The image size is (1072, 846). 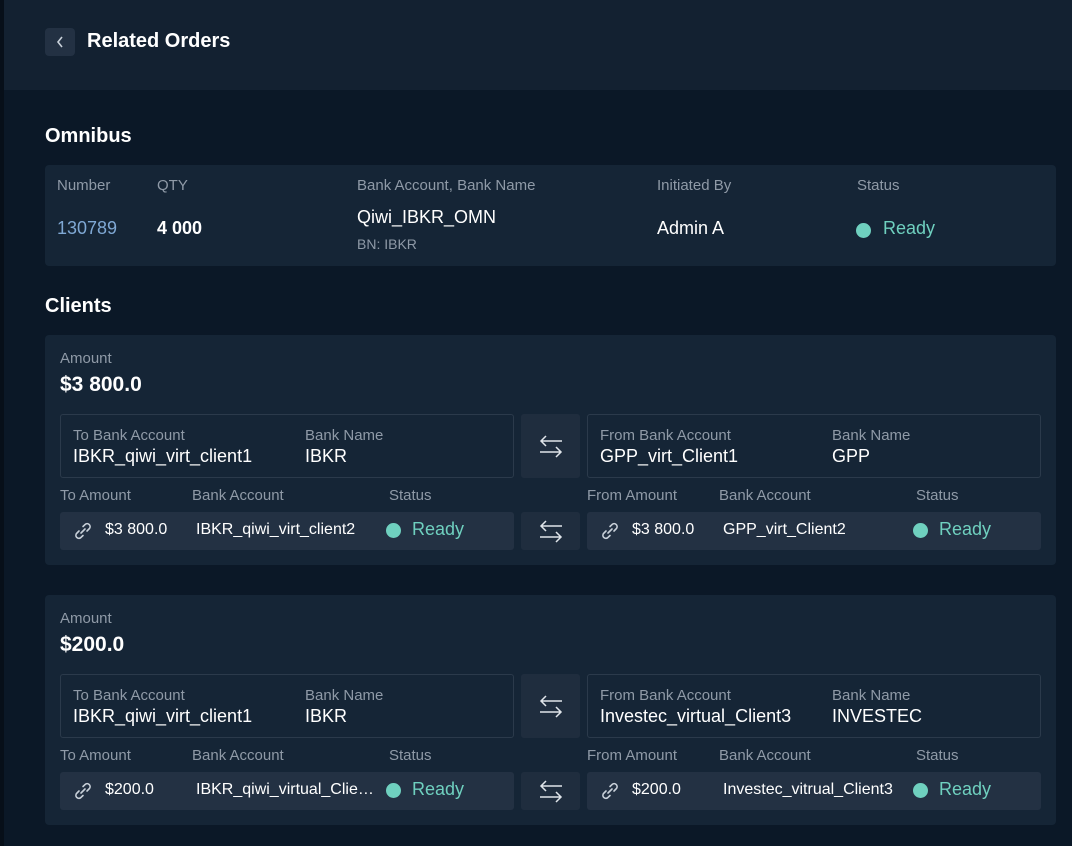 What do you see at coordinates (669, 456) in the screenshot?
I see `from-bank-account-value: GPP_virt_Client1` at bounding box center [669, 456].